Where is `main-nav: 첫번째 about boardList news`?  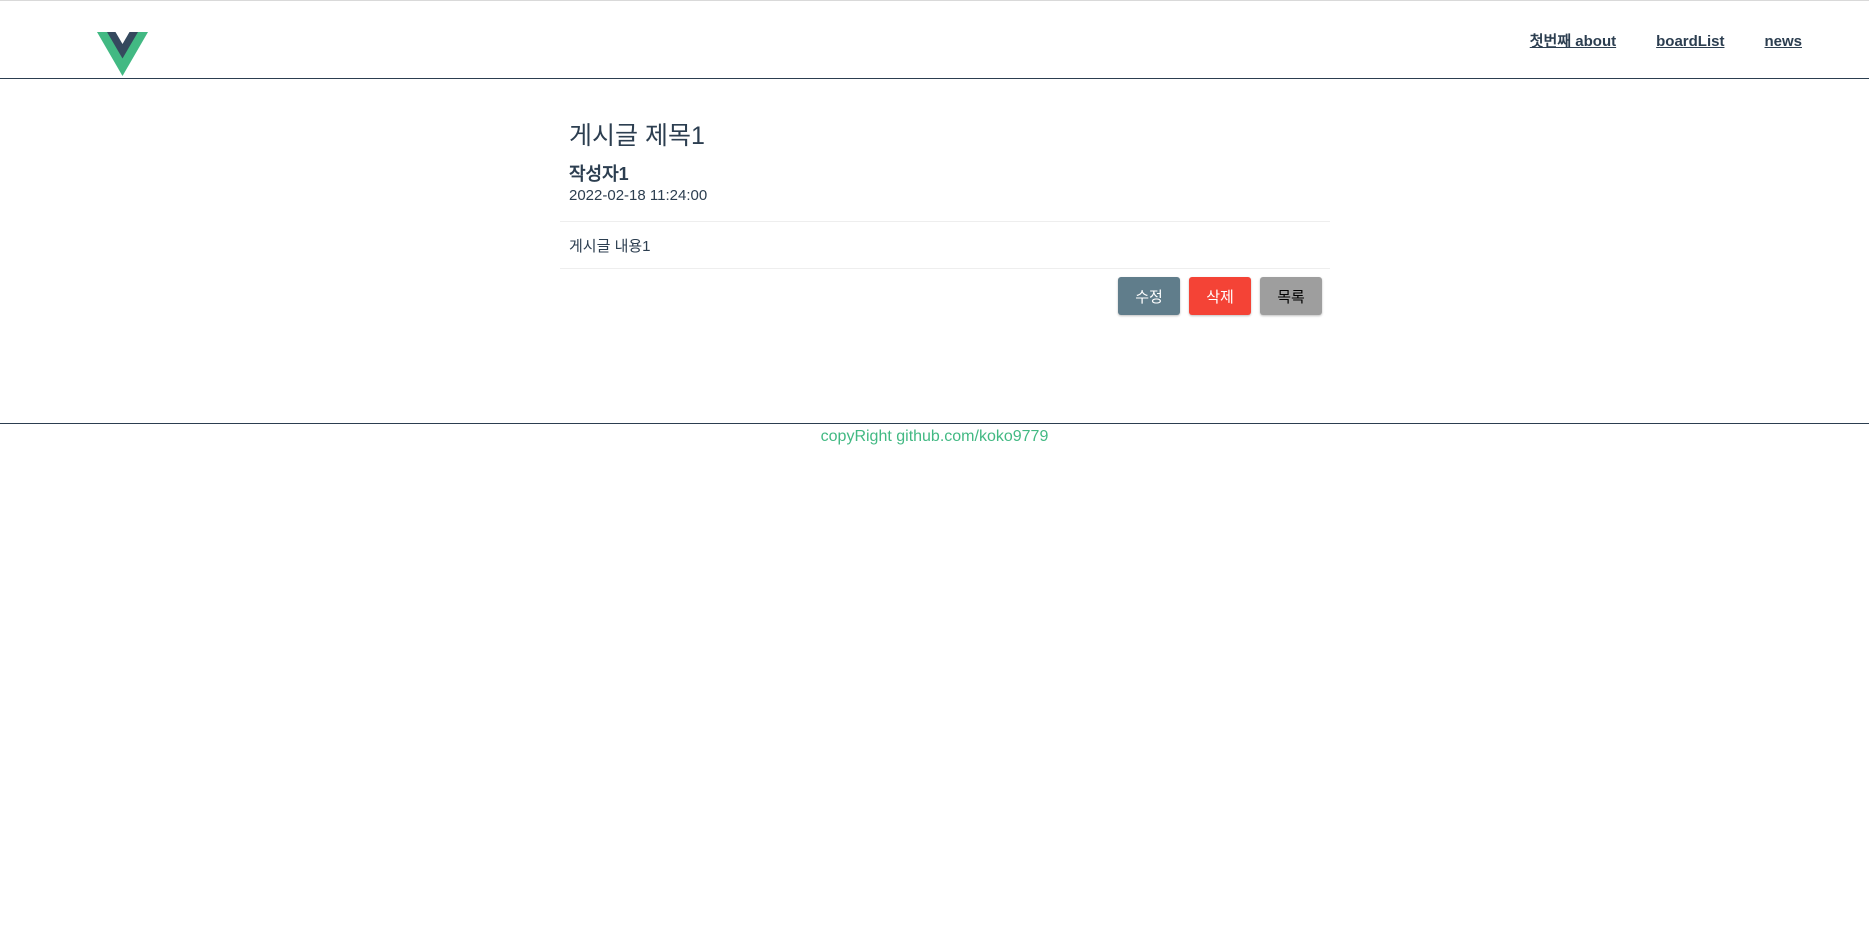
main-nav: 첫번째 about boardList news is located at coordinates (1666, 42).